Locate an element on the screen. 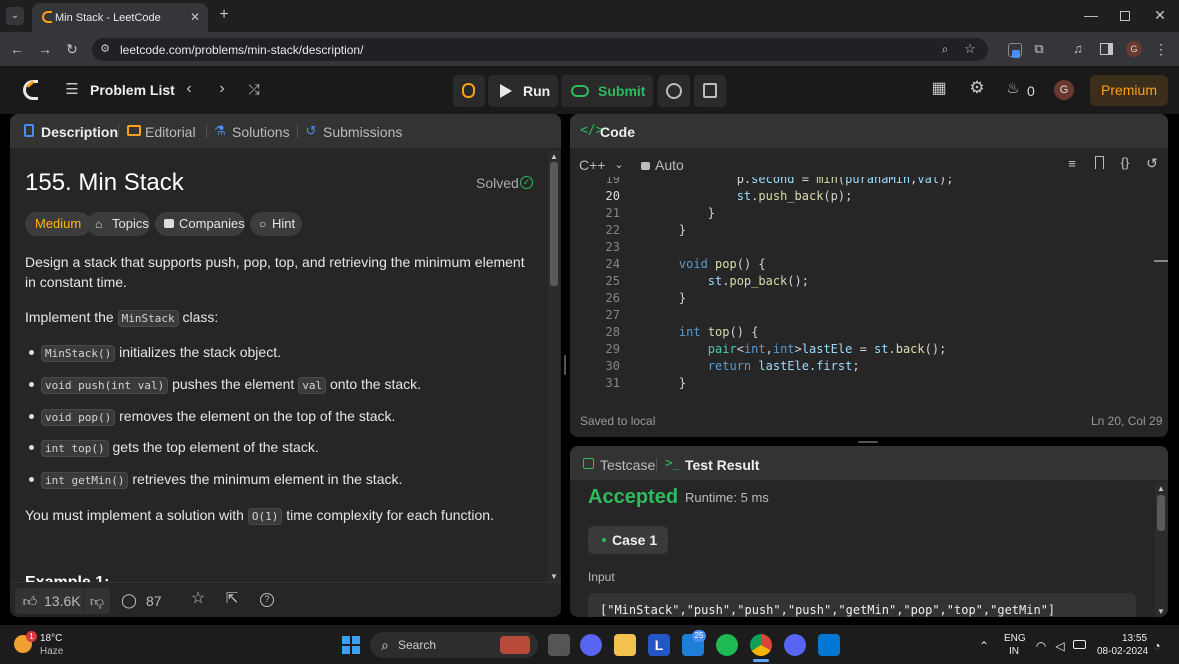  clock-time: 13:55 is located at coordinates (1134, 638).